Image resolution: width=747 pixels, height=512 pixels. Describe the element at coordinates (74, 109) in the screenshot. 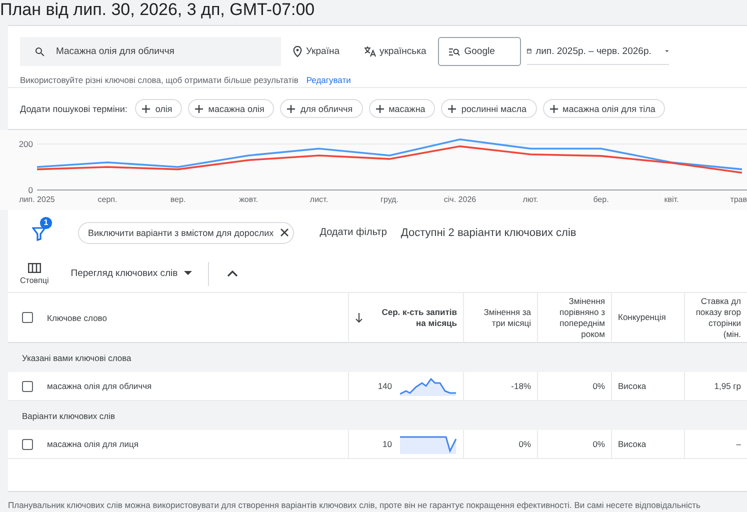

I see `suggestions-label: Додати пошукові терміни:` at that location.